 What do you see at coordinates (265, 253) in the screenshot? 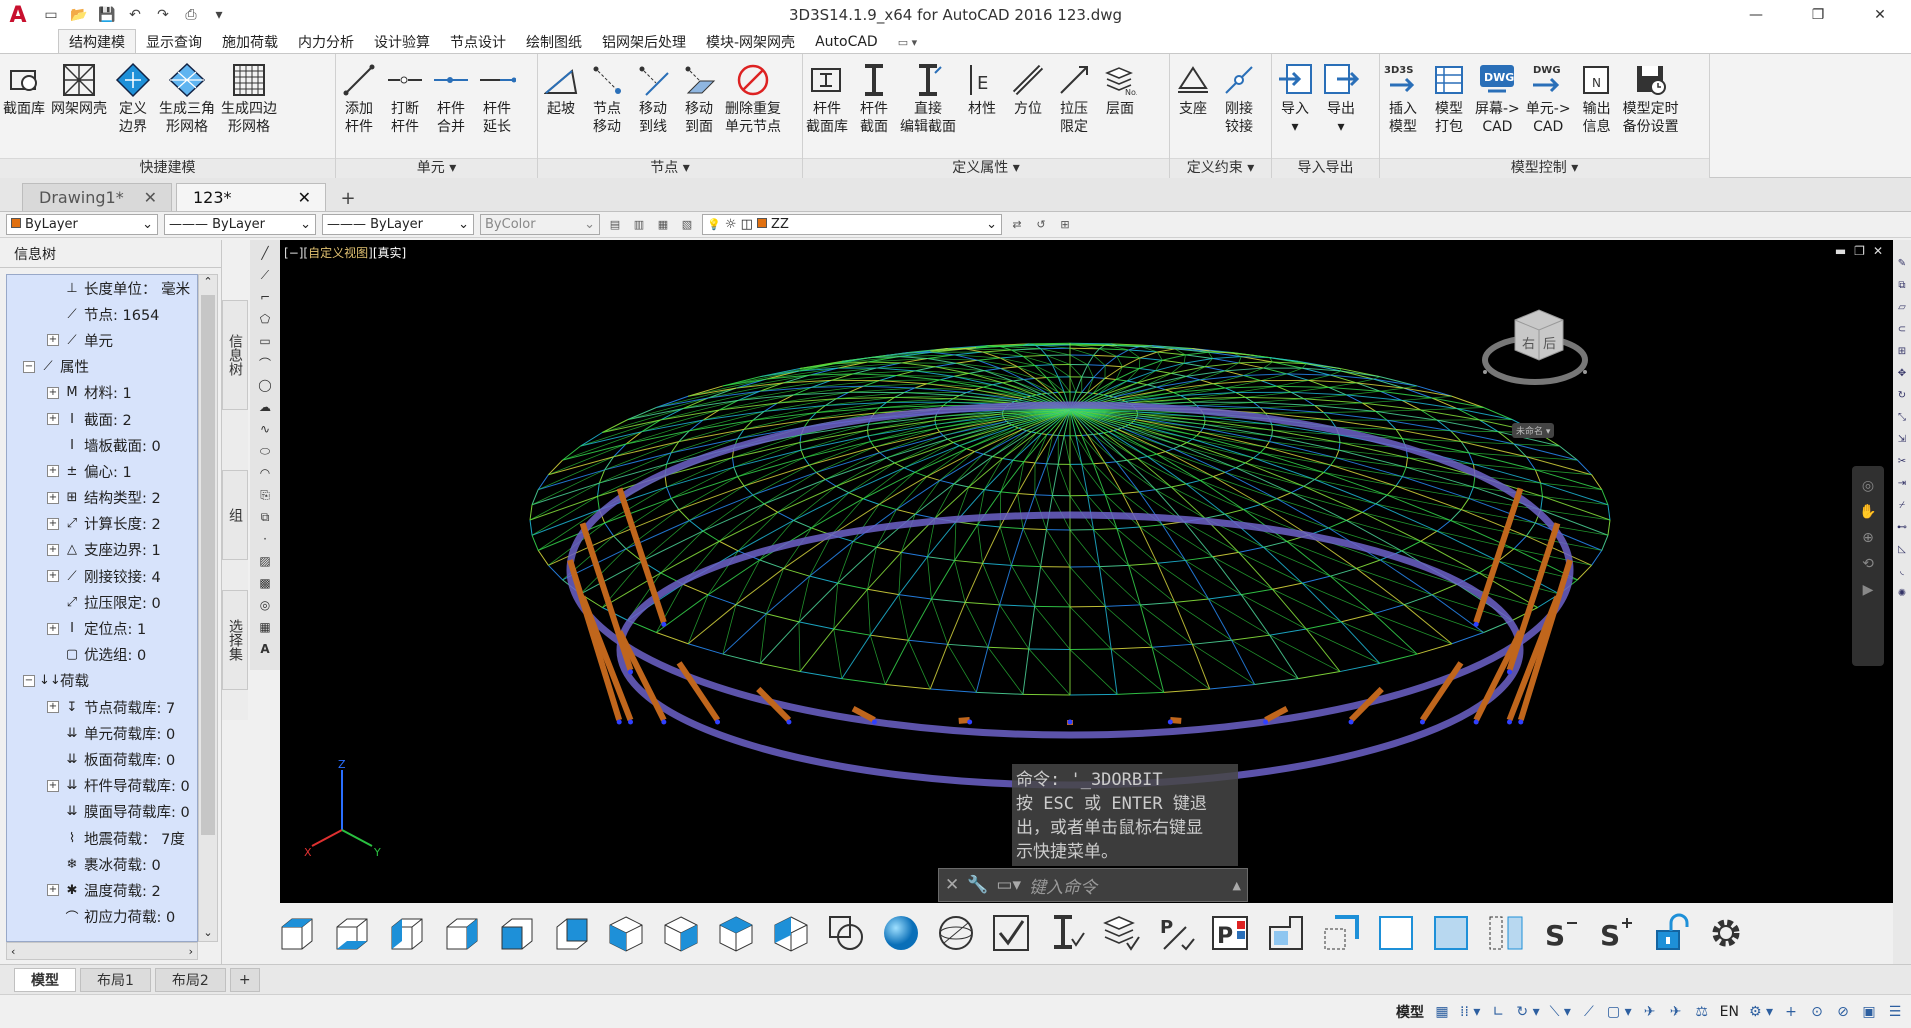
I see `line-icon: ╱` at bounding box center [265, 253].